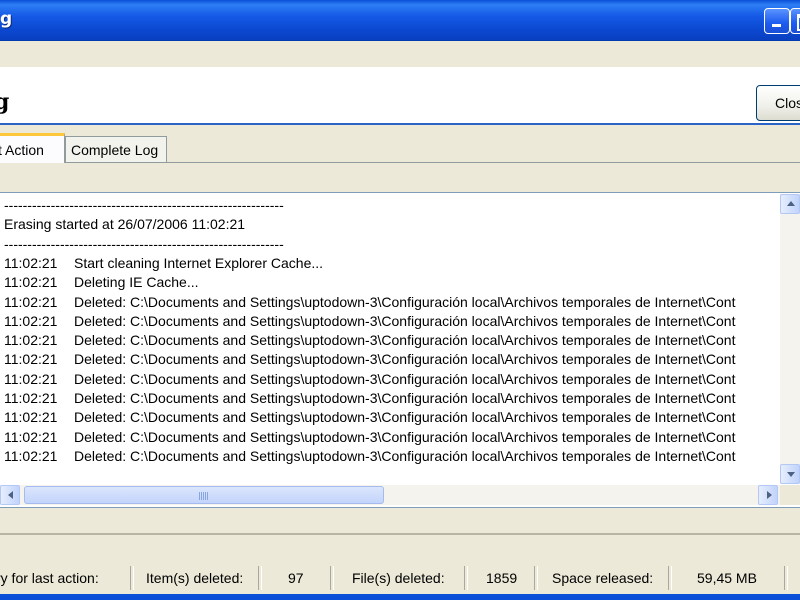 The image size is (800, 600). Describe the element at coordinates (296, 578) in the screenshot. I see `items-deleted-value: 97` at that location.